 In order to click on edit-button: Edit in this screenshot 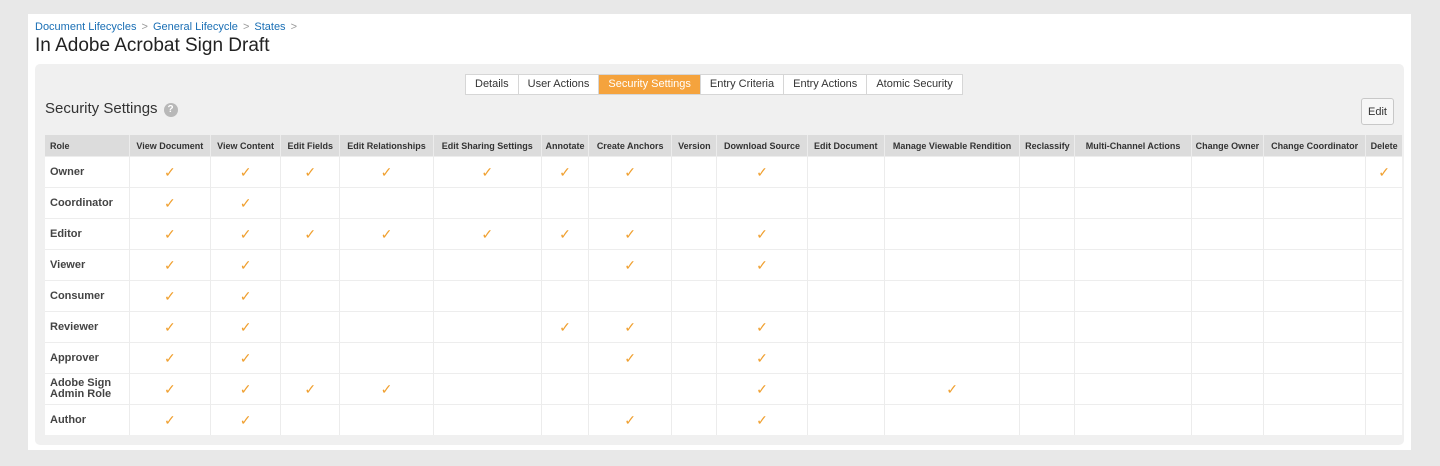, I will do `click(1377, 111)`.